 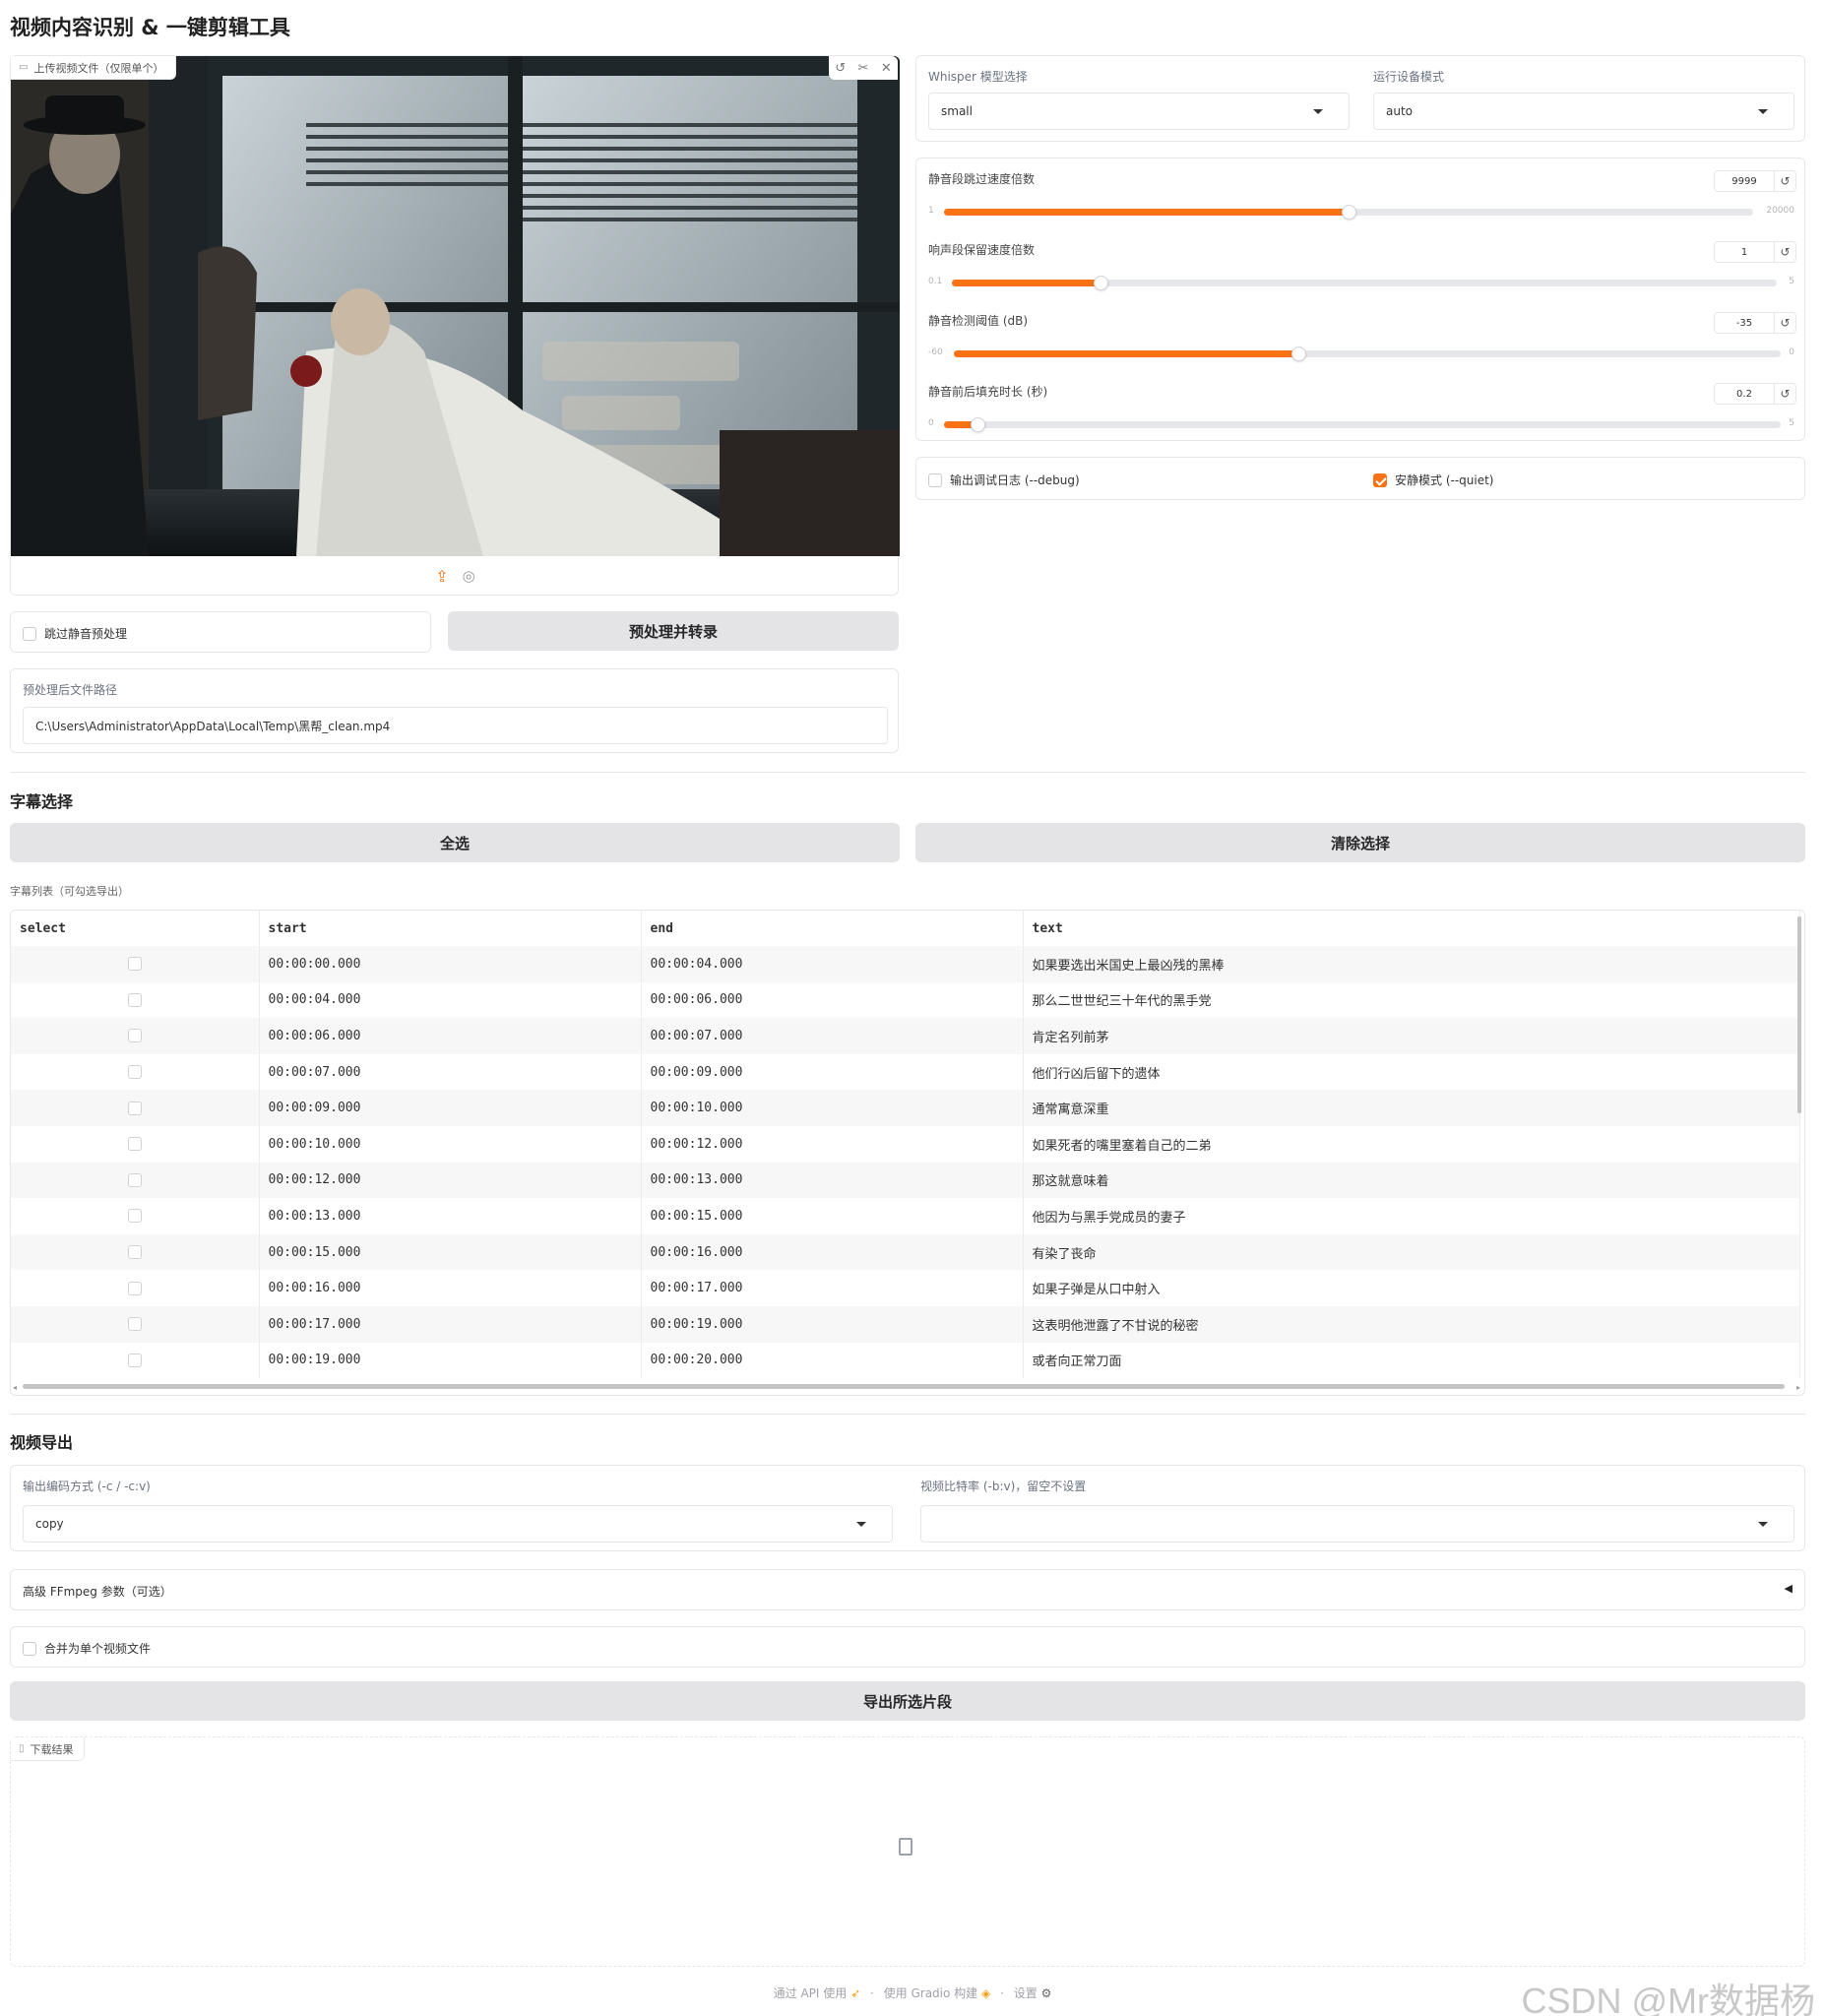 What do you see at coordinates (833, 1144) in the screenshot?
I see `end-cell: 00:00:12.000` at bounding box center [833, 1144].